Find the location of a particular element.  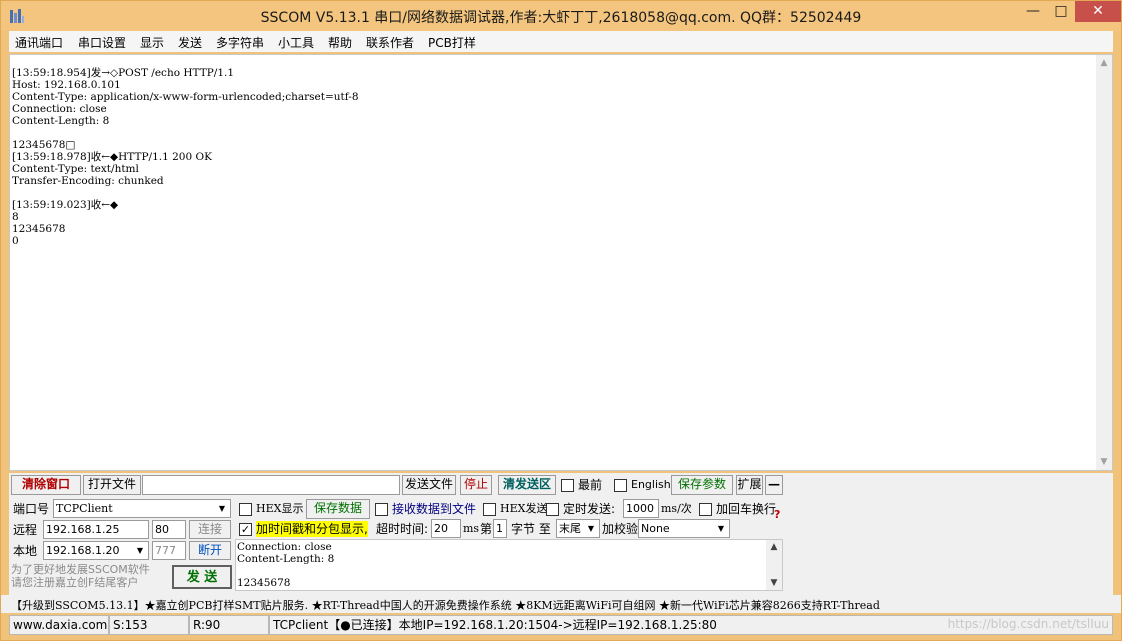

hex-send-label: HEX发送 is located at coordinates (524, 508).